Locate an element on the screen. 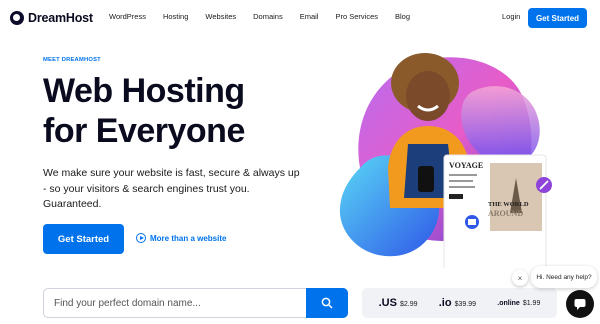 The width and height of the screenshot is (600, 324). dreamhost-logo-icon is located at coordinates (17, 18).